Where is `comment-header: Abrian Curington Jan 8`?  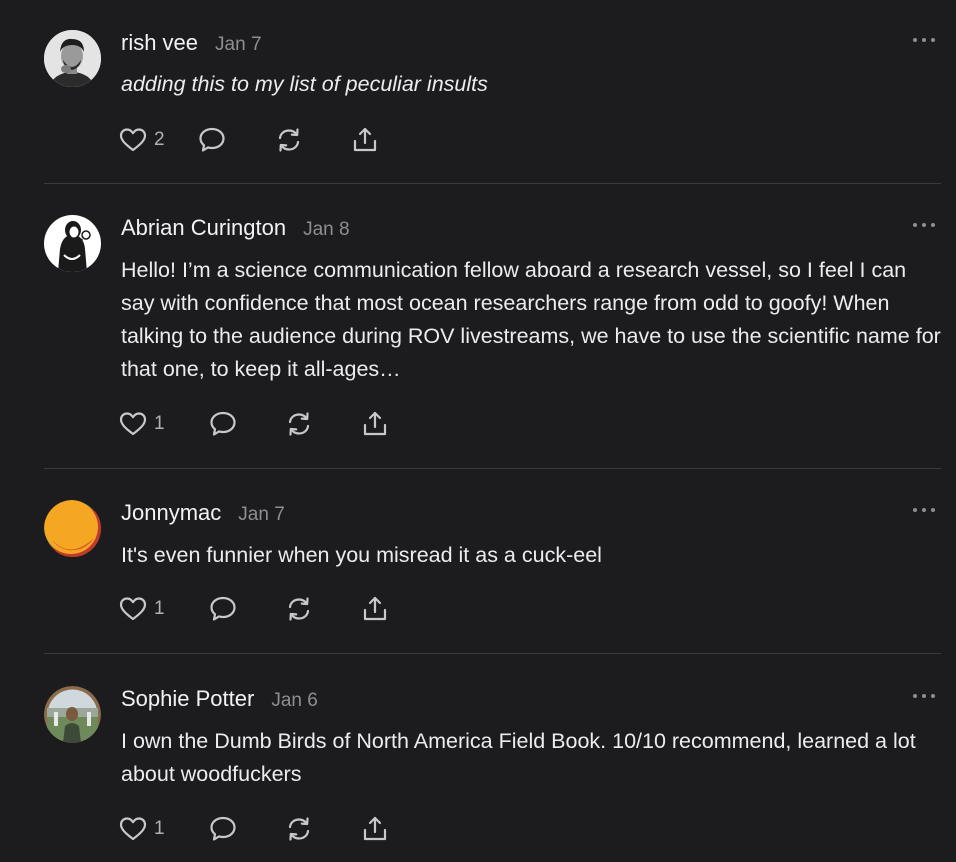 comment-header: Abrian Curington Jan 8 is located at coordinates (235, 230).